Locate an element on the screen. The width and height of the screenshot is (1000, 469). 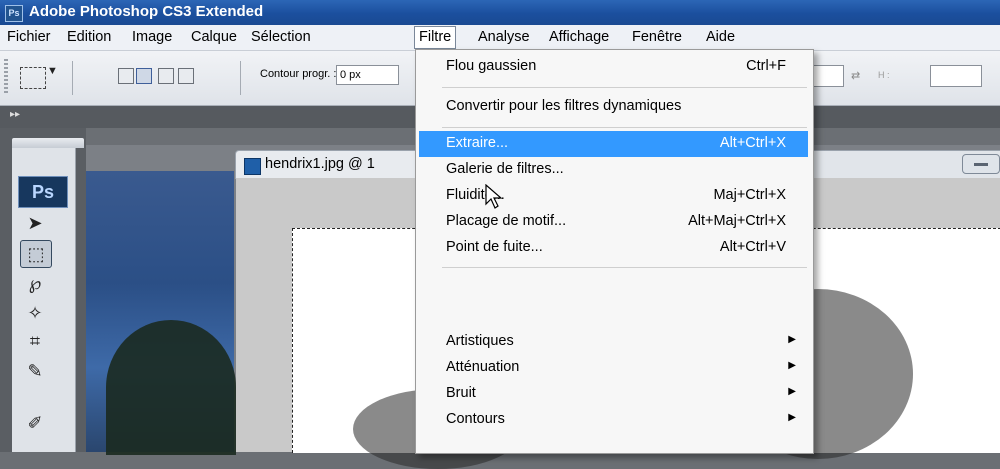
width-field is located at coordinates (828, 76).